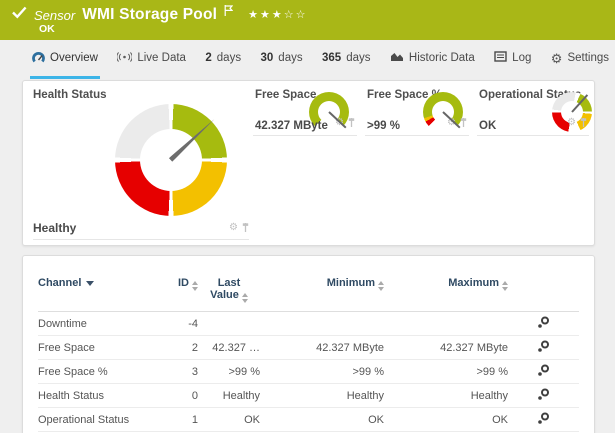 This screenshot has height=433, width=615. What do you see at coordinates (350, 347) in the screenshot?
I see `minimum-value: 42.327 MByte` at bounding box center [350, 347].